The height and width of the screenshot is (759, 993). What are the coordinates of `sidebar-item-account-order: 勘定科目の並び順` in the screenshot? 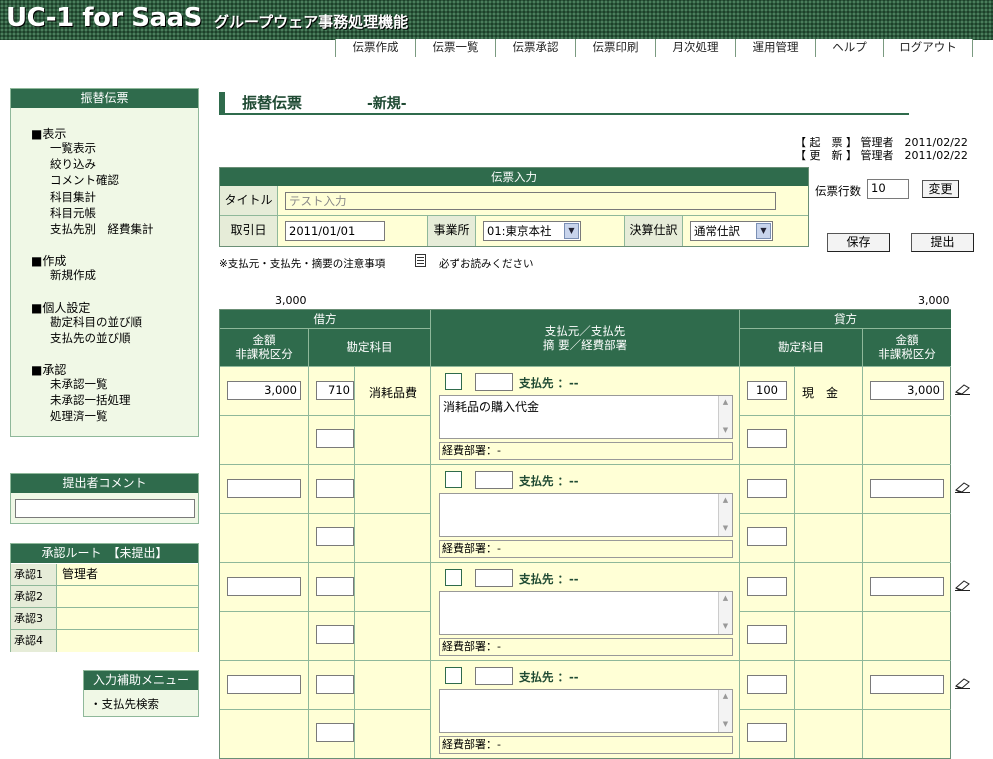 It's located at (96, 322).